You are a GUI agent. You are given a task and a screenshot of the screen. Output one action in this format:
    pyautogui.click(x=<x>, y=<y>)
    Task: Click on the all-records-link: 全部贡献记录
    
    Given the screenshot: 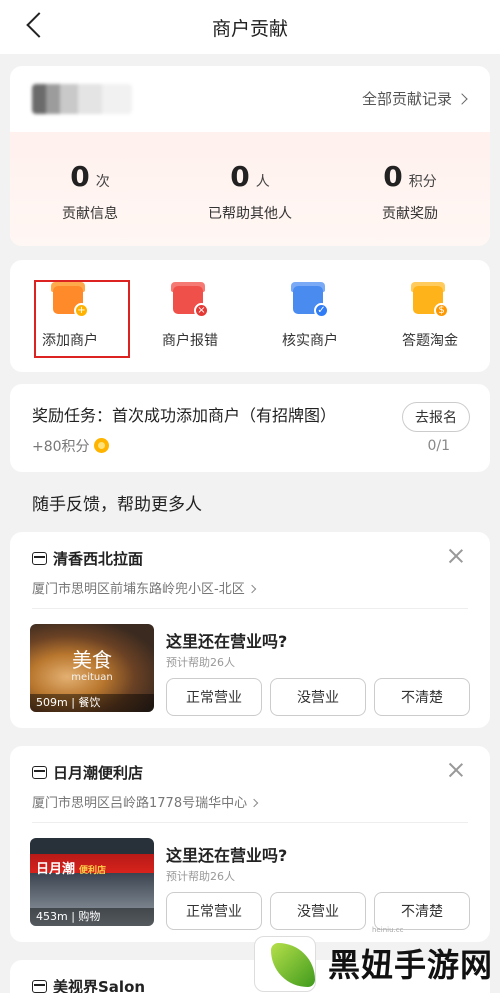 What is the action you would take?
    pyautogui.click(x=414, y=98)
    